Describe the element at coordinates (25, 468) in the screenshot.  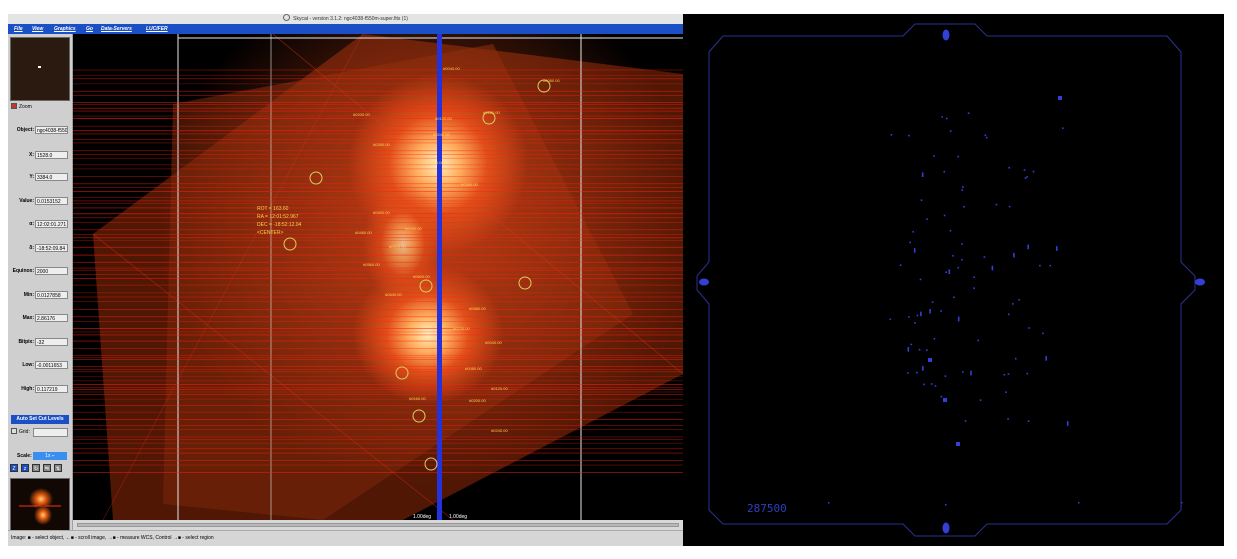
I see `zoom-out-icon: z` at that location.